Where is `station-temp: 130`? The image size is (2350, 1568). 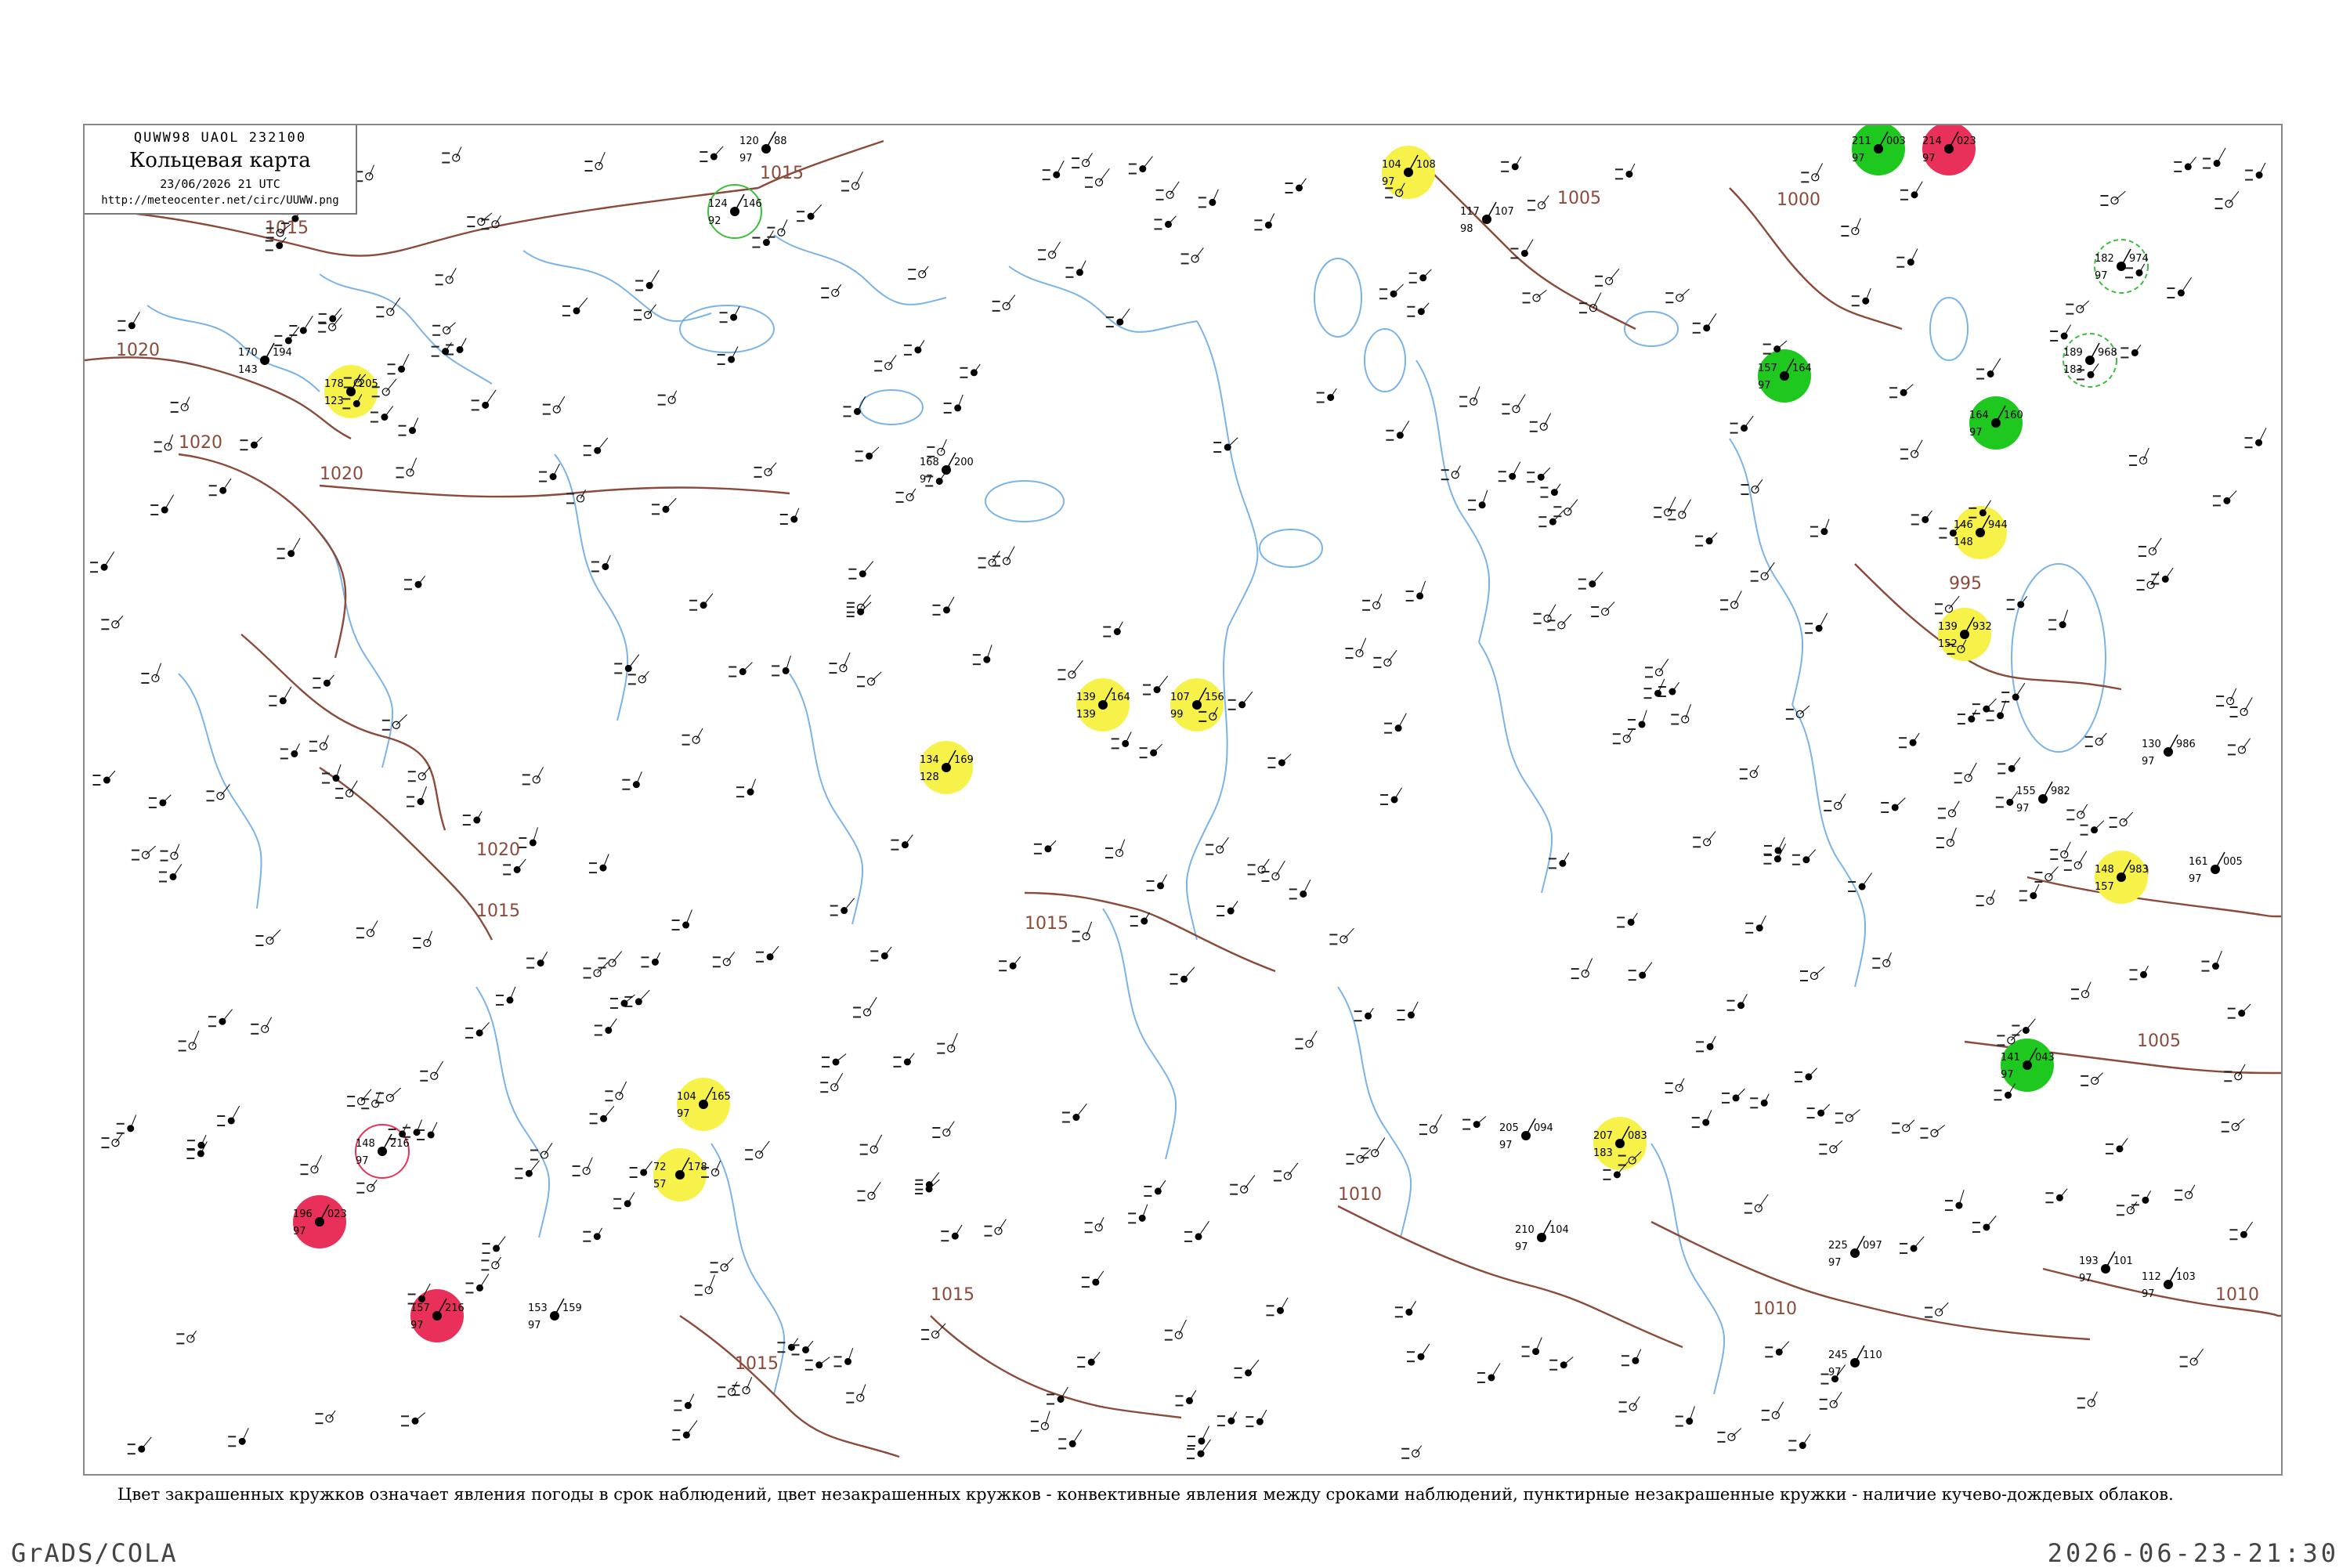
station-temp: 130 is located at coordinates (2151, 744).